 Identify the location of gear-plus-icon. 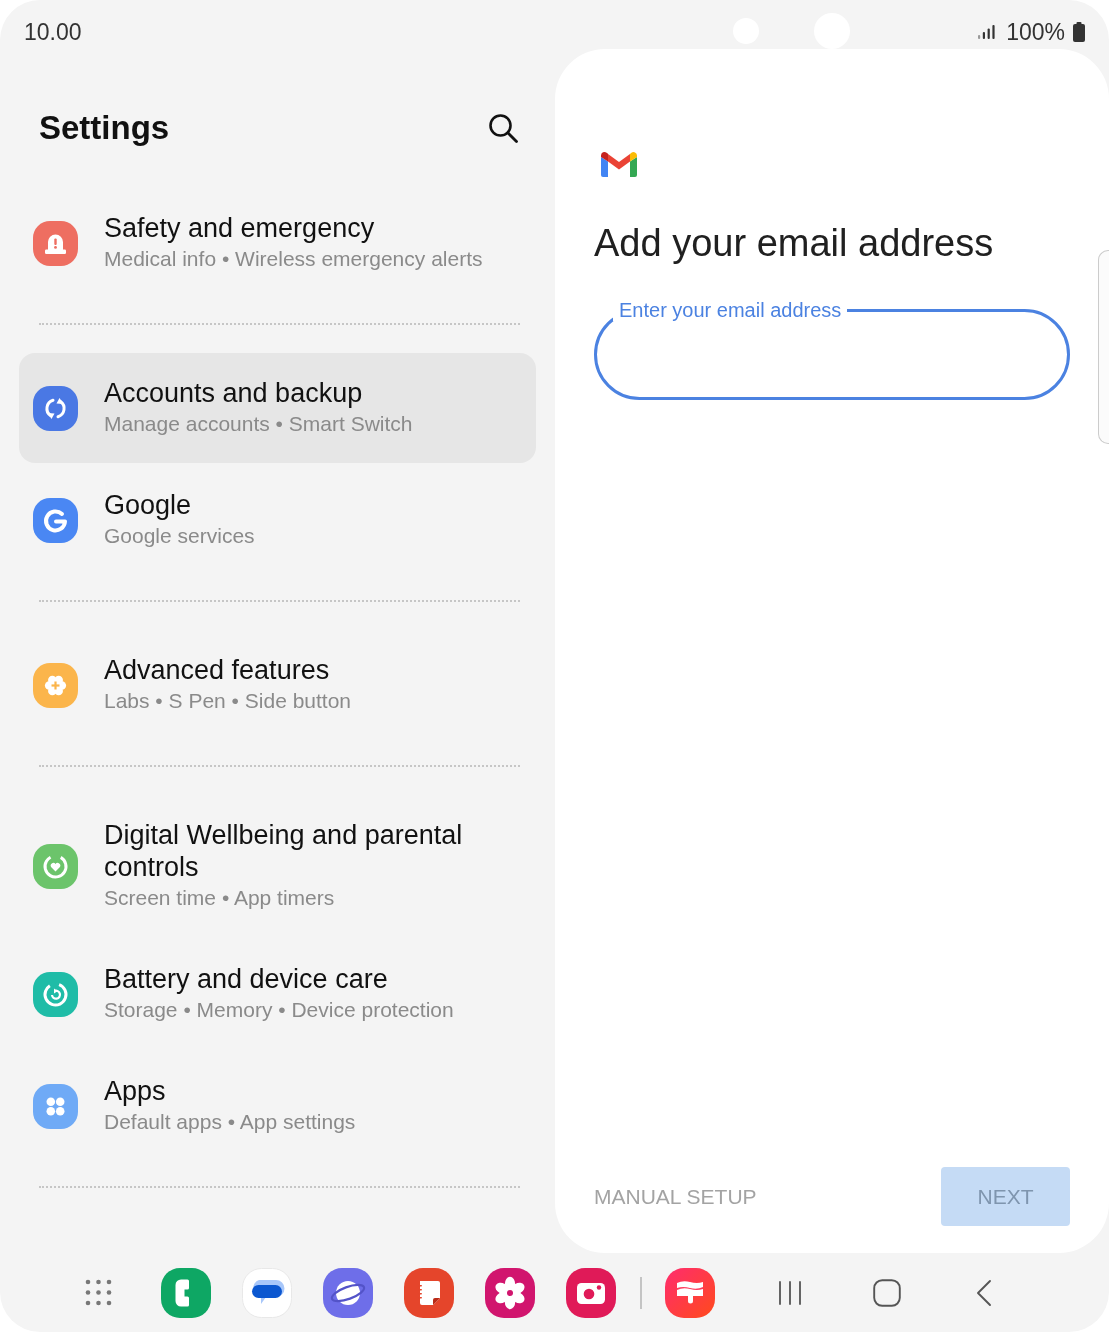
(55, 685).